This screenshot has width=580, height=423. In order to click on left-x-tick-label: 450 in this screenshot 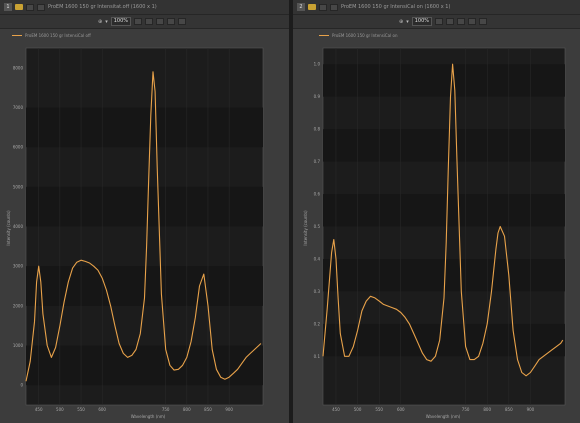, I will do `click(39, 409)`.